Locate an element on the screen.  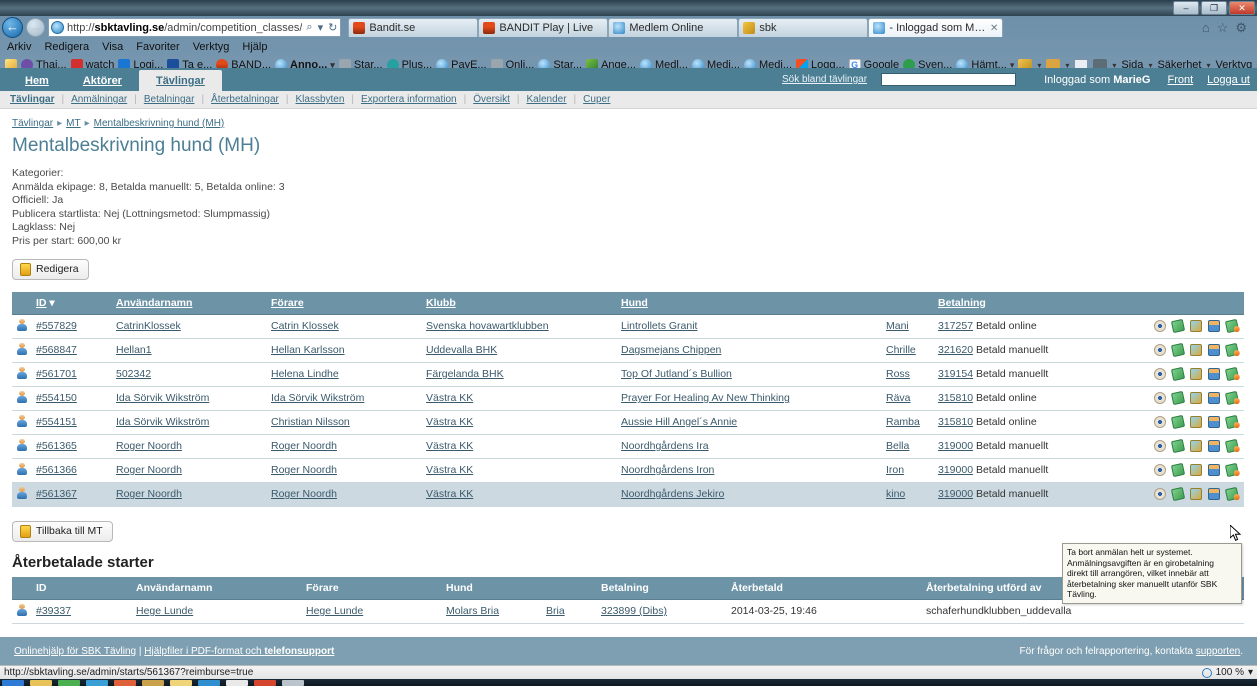
payment-money-icon is located at coordinates (1178, 422).